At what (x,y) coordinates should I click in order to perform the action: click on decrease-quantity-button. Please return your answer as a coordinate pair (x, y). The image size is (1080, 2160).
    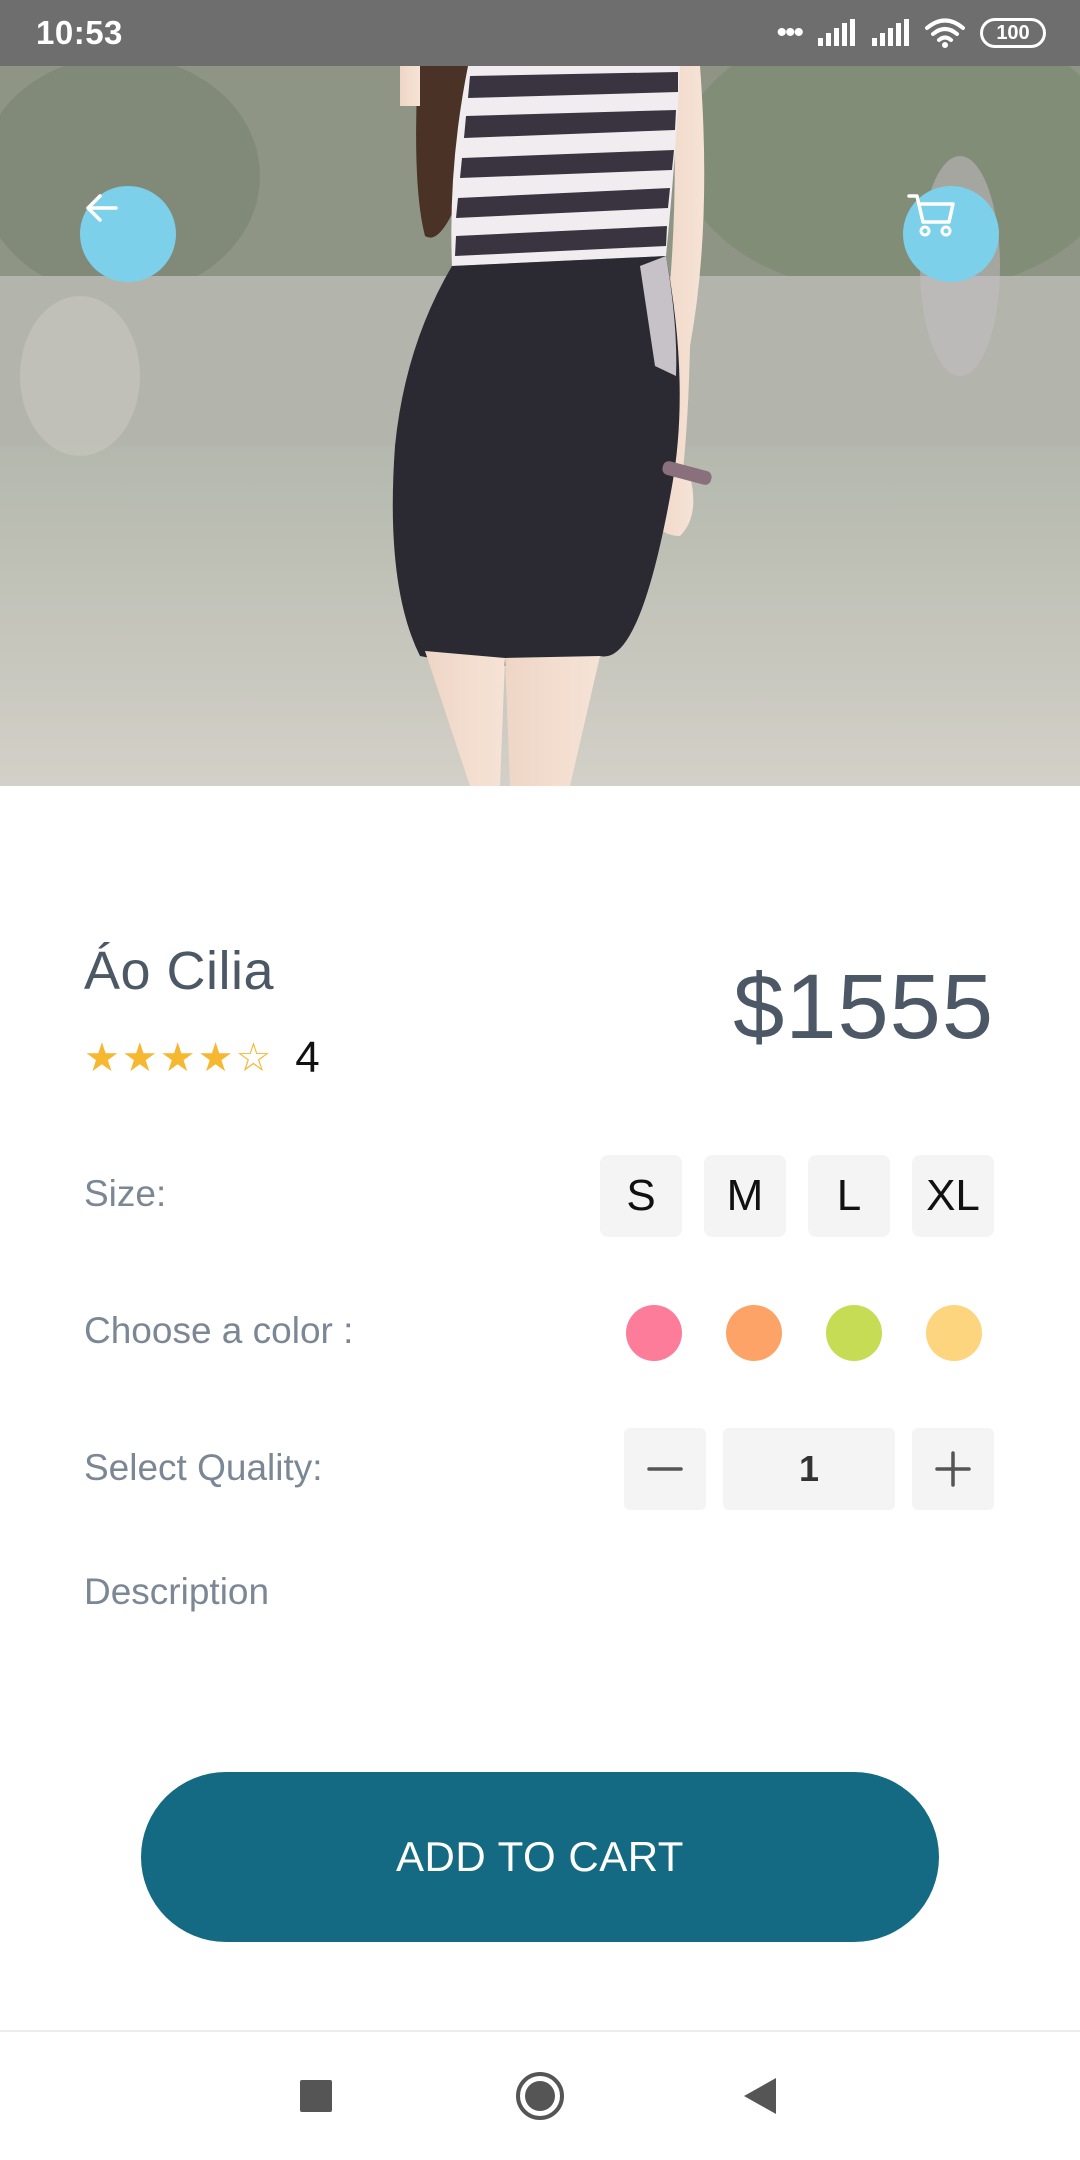
    Looking at the image, I should click on (665, 1469).